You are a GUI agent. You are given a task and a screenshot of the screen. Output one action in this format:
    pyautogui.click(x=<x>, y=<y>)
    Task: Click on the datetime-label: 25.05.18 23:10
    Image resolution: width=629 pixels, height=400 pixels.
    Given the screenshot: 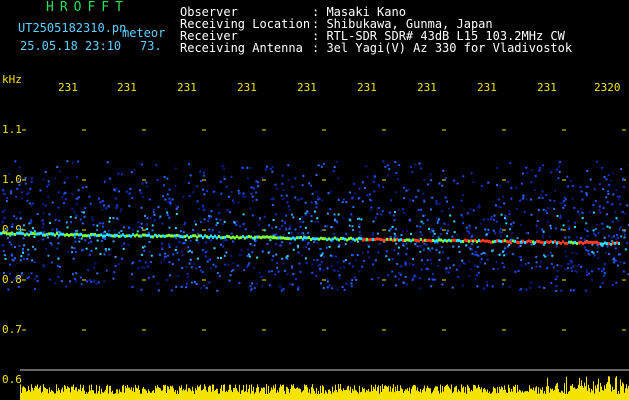 What is the action you would take?
    pyautogui.click(x=71, y=46)
    